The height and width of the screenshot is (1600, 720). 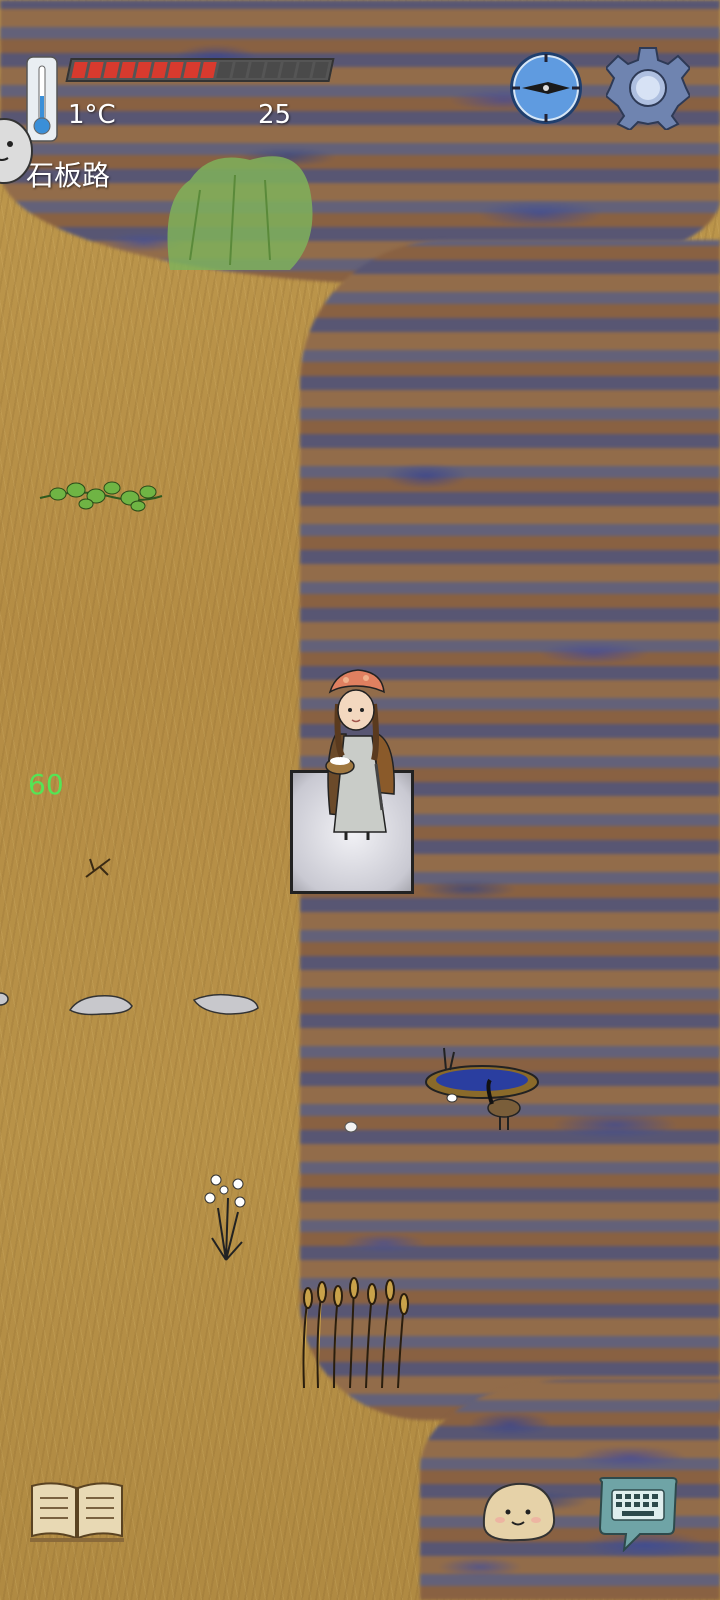 I want to click on food-count-label: 25, so click(x=275, y=115).